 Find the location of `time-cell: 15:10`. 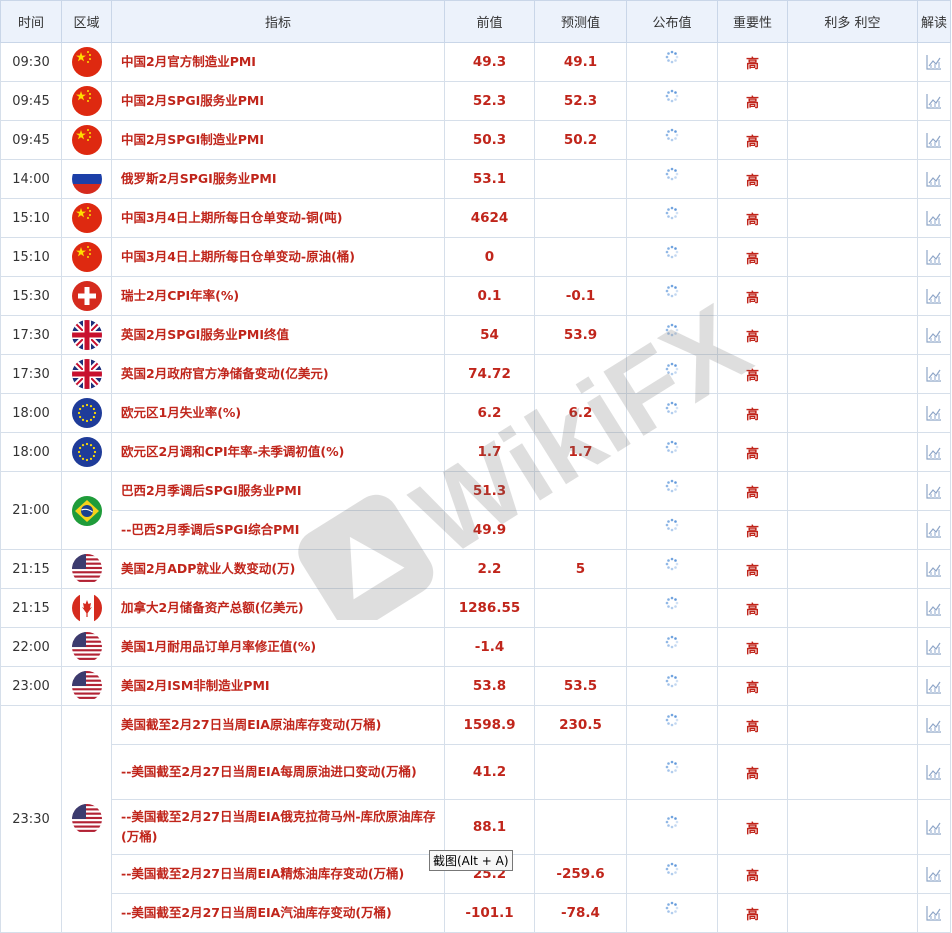

time-cell: 15:10 is located at coordinates (31, 257).